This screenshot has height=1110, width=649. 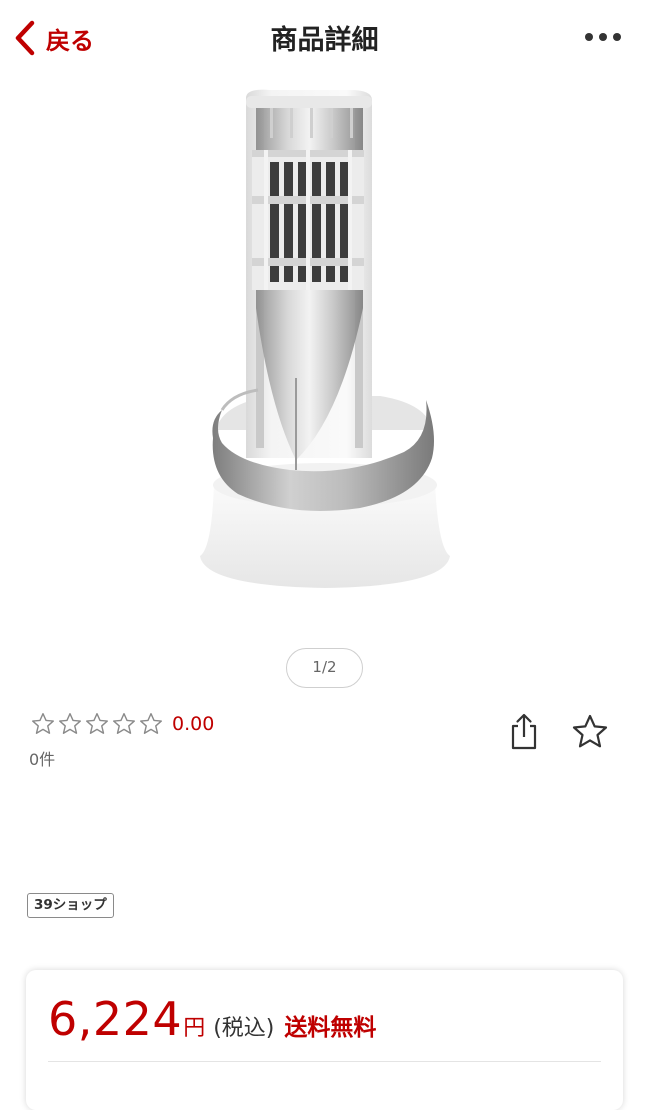 I want to click on rating-stars, so click(x=97, y=724).